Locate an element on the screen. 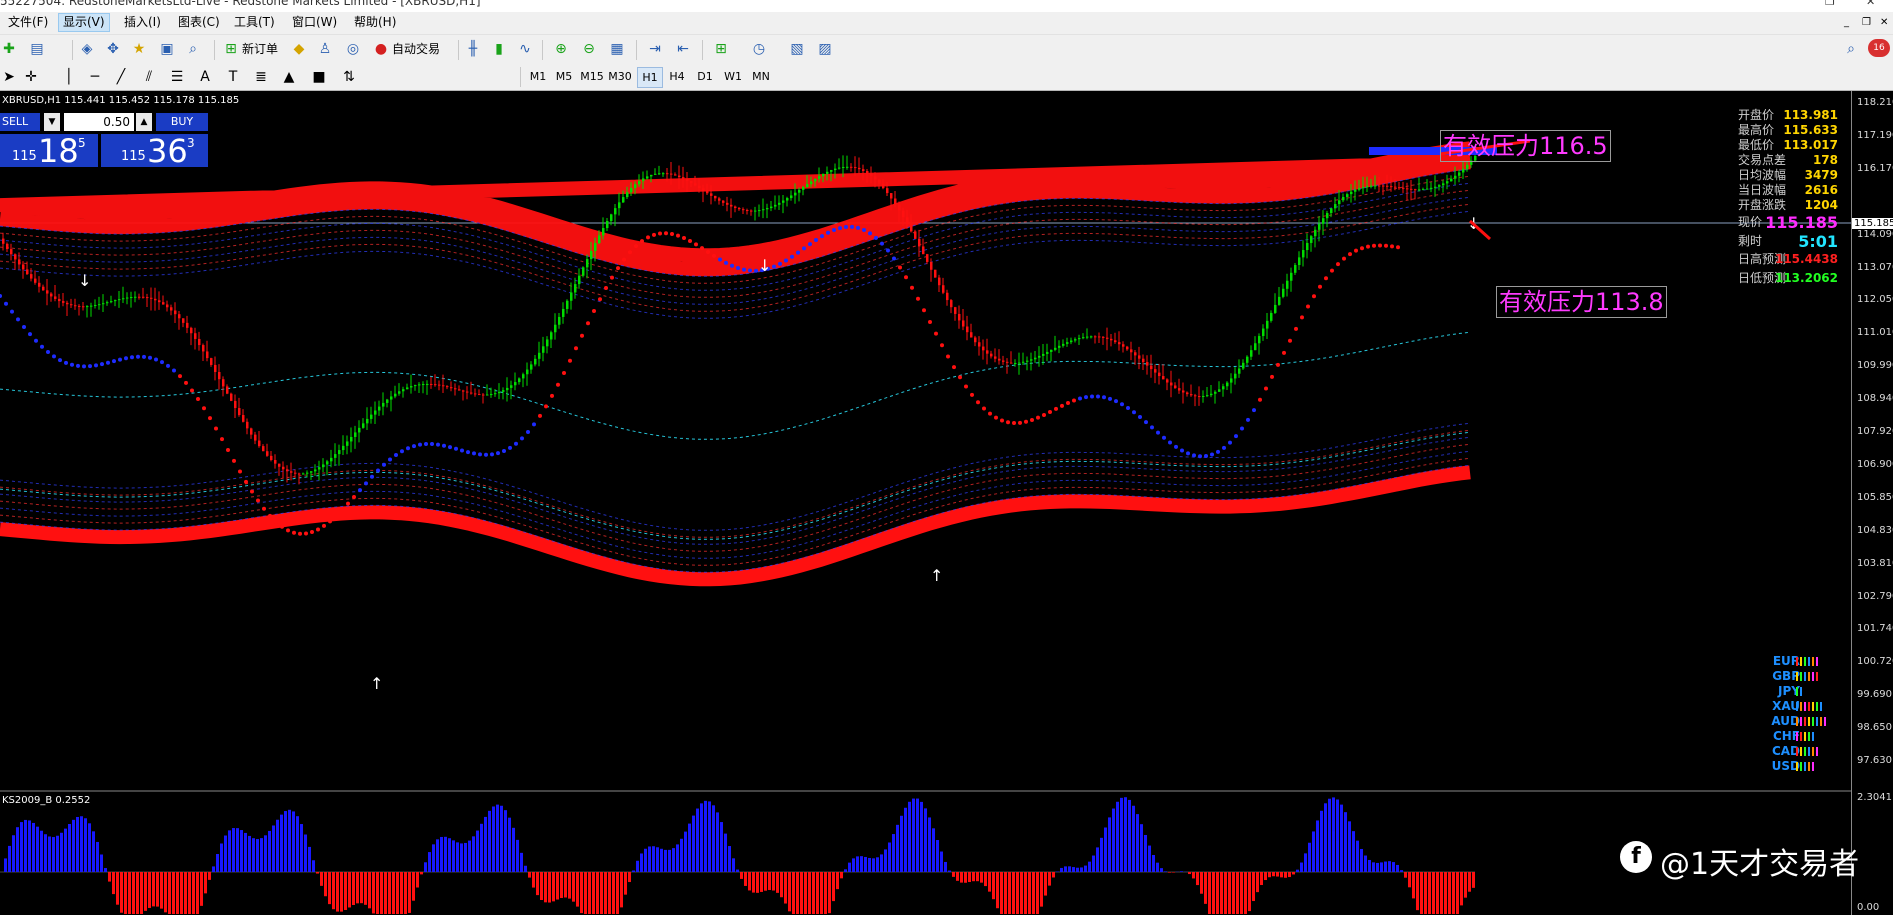  timeframe-mn: MN is located at coordinates (761, 76).